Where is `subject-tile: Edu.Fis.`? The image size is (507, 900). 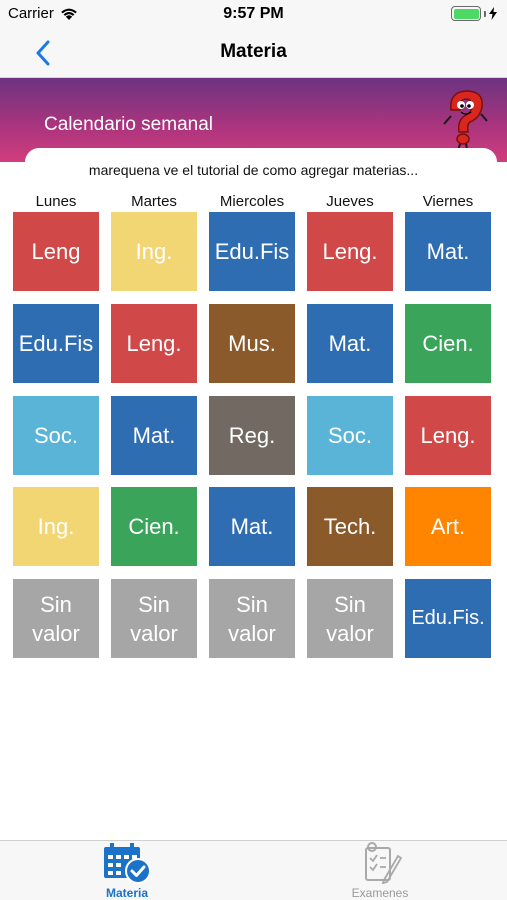 subject-tile: Edu.Fis. is located at coordinates (448, 618).